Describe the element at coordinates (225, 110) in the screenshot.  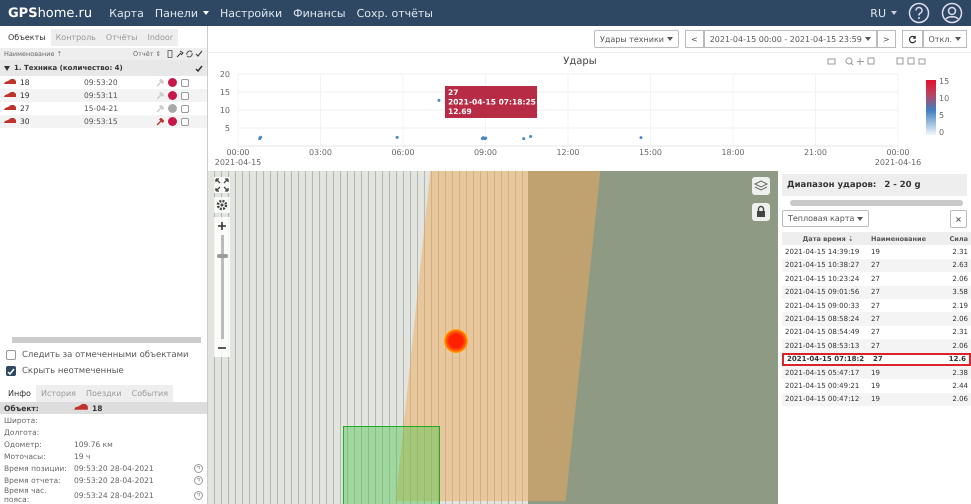
I see `y-tick-label: 10` at that location.